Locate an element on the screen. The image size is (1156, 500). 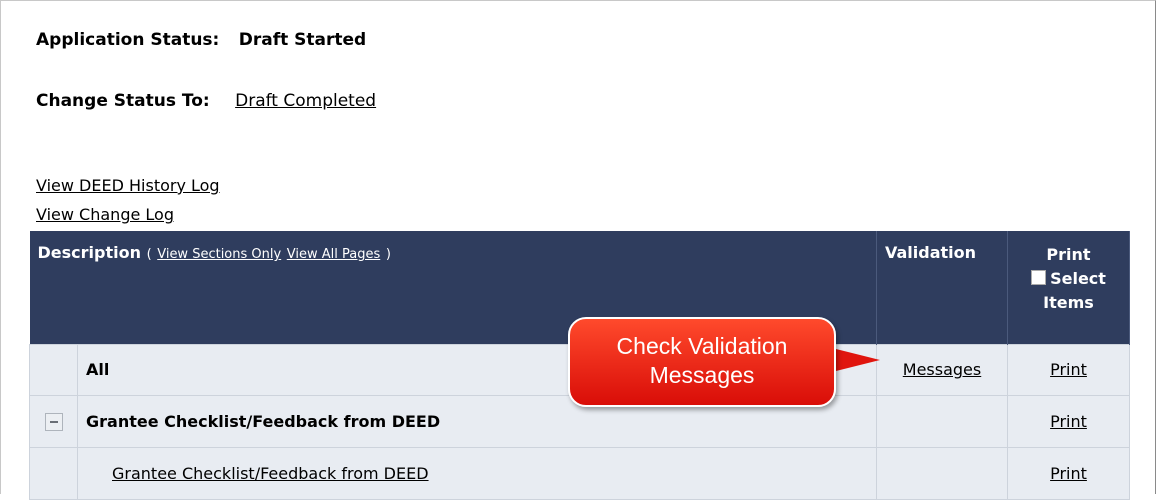
items-label: Items is located at coordinates (1068, 302).